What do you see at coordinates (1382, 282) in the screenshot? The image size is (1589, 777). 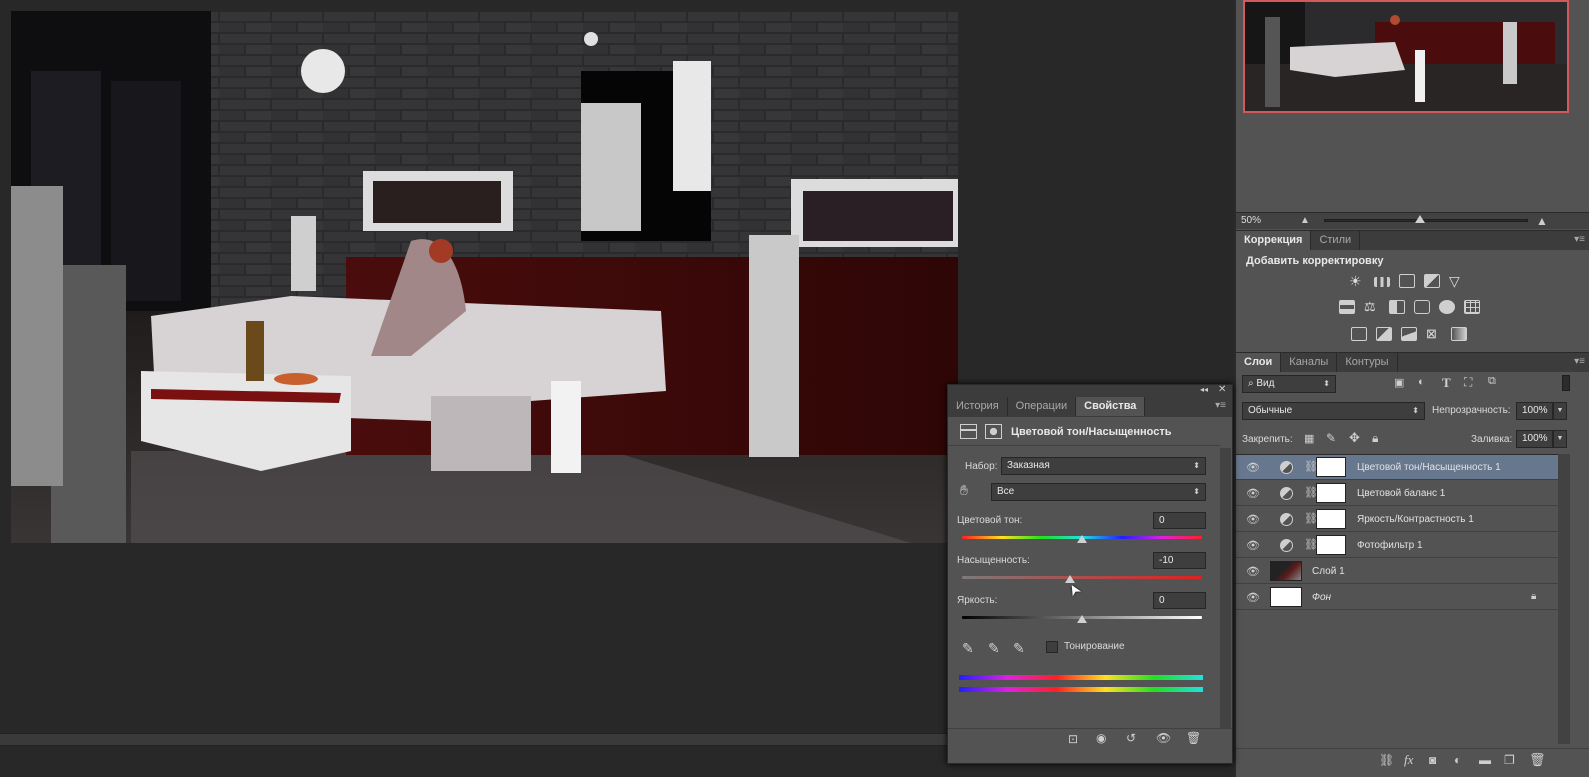 I see `levels-icon` at bounding box center [1382, 282].